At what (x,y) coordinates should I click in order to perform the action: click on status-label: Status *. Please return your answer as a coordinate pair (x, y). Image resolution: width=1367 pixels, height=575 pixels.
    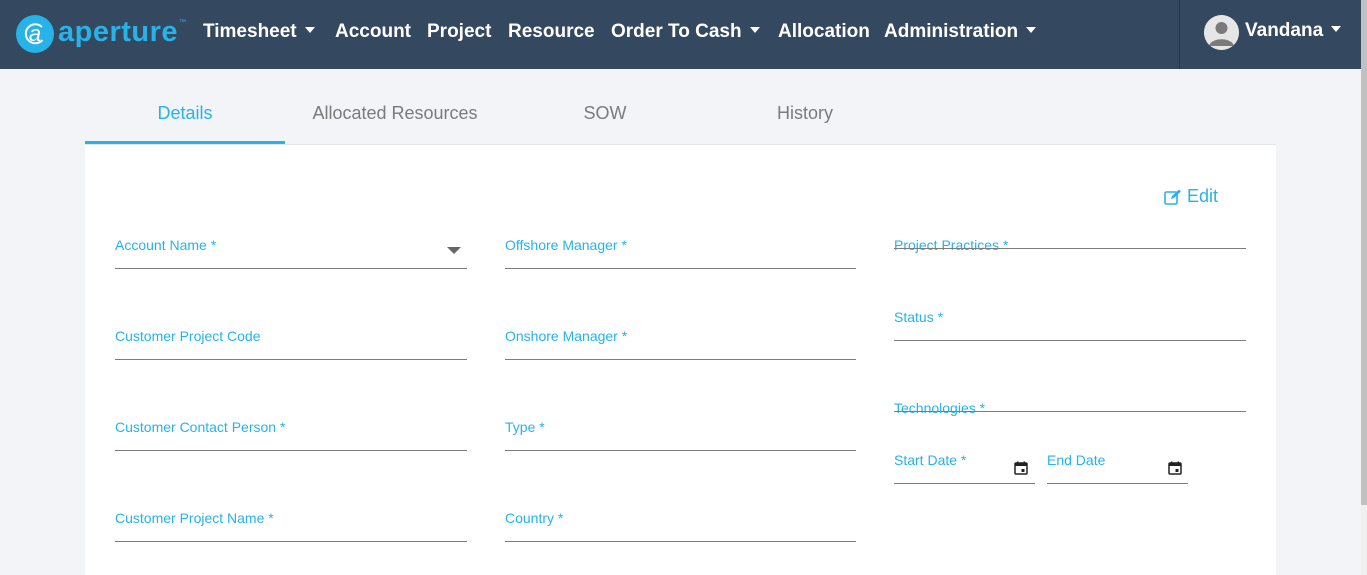
    Looking at the image, I should click on (919, 317).